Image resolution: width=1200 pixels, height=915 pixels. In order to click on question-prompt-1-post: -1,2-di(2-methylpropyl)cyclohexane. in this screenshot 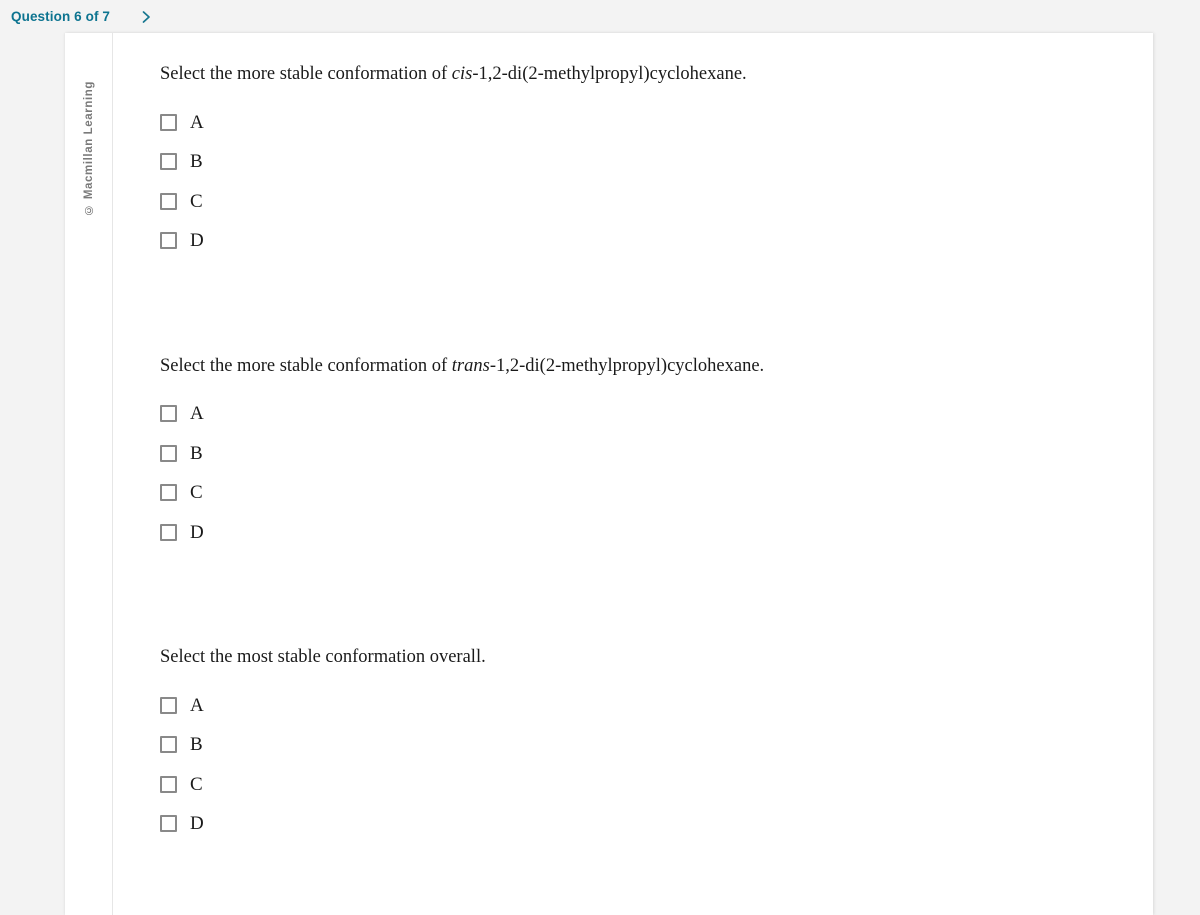, I will do `click(609, 74)`.